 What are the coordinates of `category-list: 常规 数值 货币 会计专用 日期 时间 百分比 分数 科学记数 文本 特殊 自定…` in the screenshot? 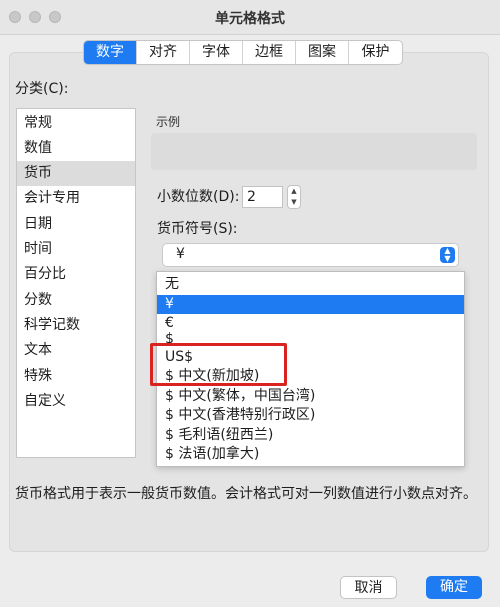 It's located at (76, 283).